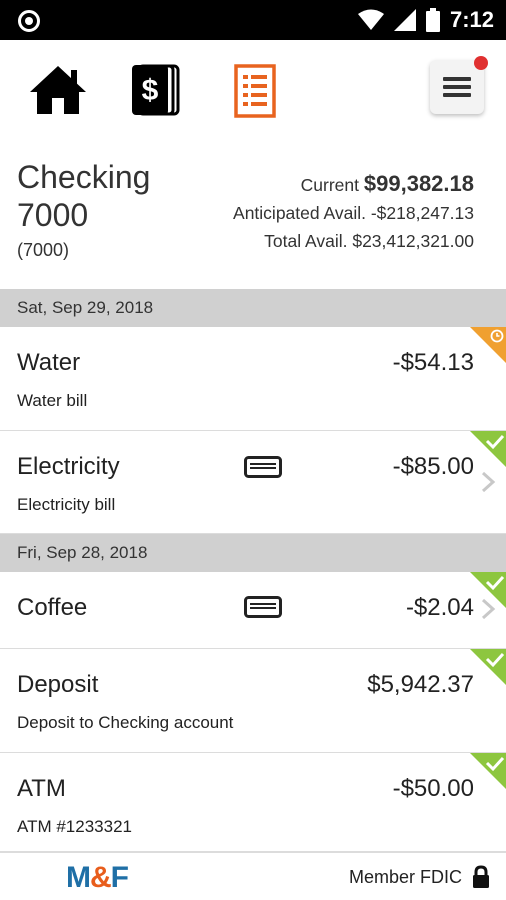 The image size is (506, 900). What do you see at coordinates (29, 21) in the screenshot?
I see `notification-icon` at bounding box center [29, 21].